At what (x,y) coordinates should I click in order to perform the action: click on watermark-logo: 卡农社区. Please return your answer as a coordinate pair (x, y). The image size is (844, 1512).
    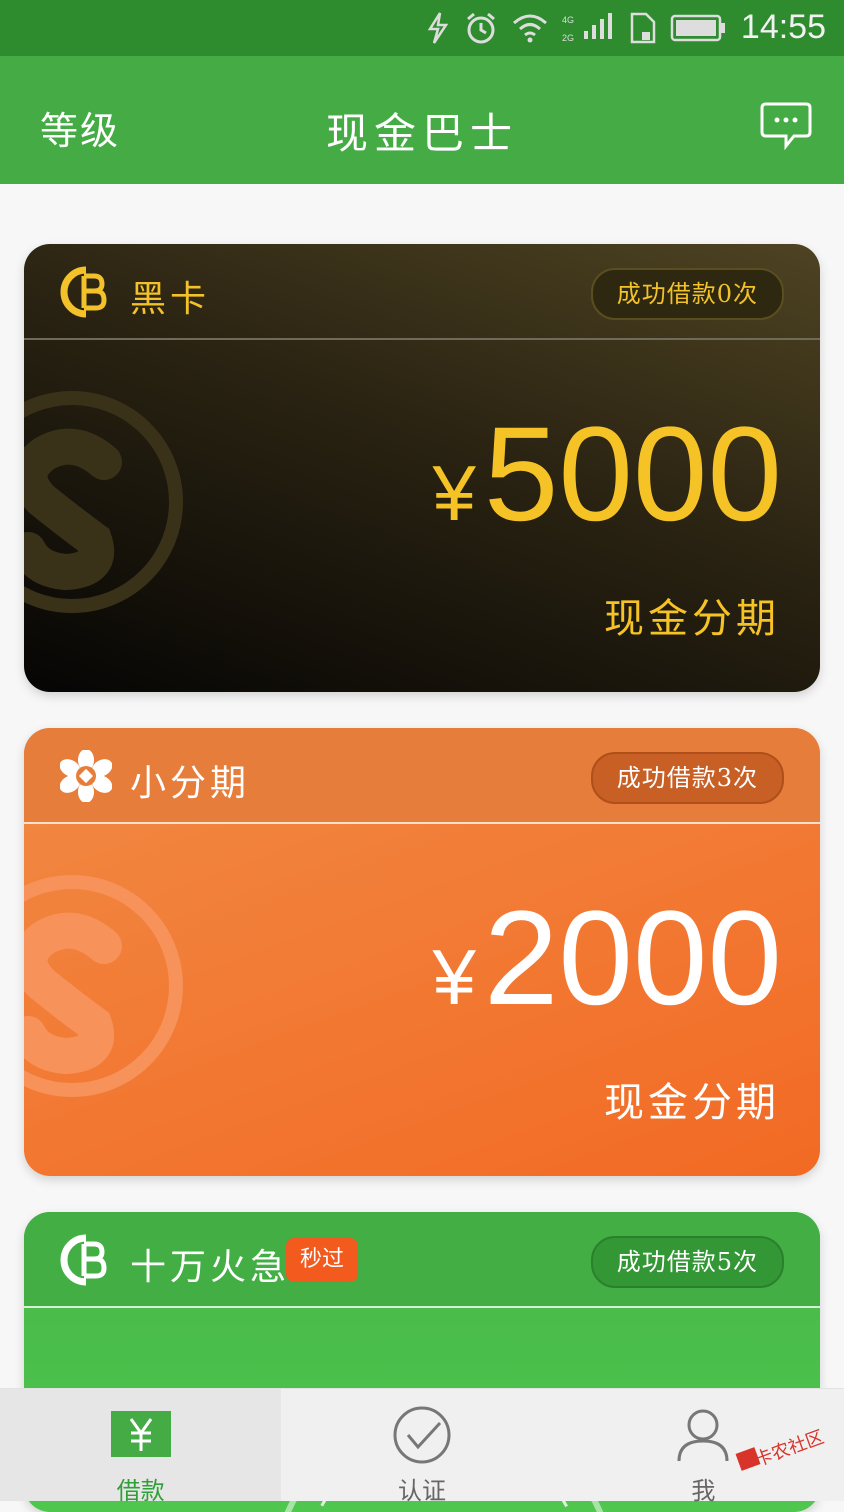
    Looking at the image, I should click on (781, 1449).